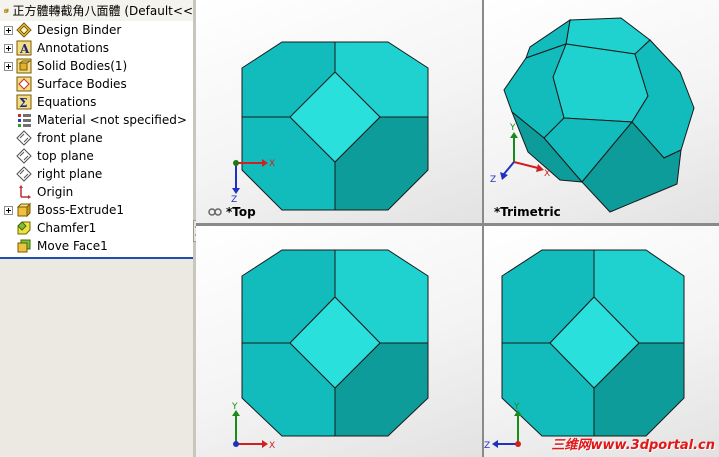 Image resolution: width=719 pixels, height=457 pixels. Describe the element at coordinates (70, 138) in the screenshot. I see `tree-item-label: front plane` at that location.